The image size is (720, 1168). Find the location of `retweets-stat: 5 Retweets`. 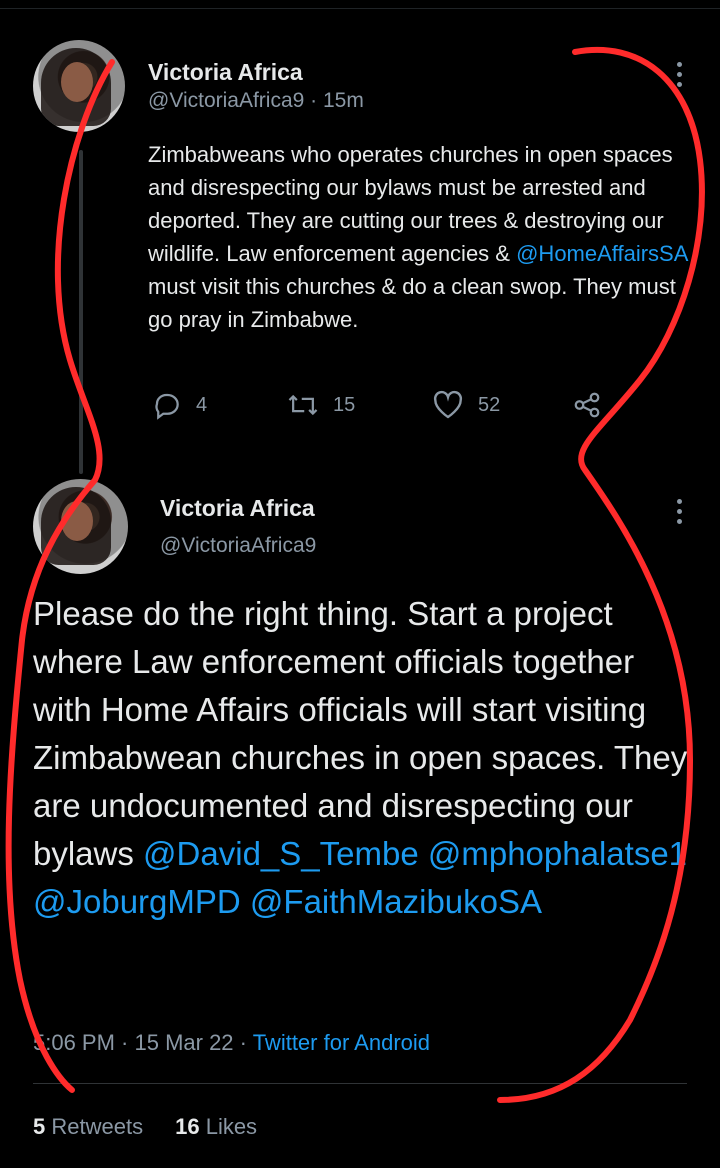

retweets-stat: 5 Retweets is located at coordinates (88, 1126).